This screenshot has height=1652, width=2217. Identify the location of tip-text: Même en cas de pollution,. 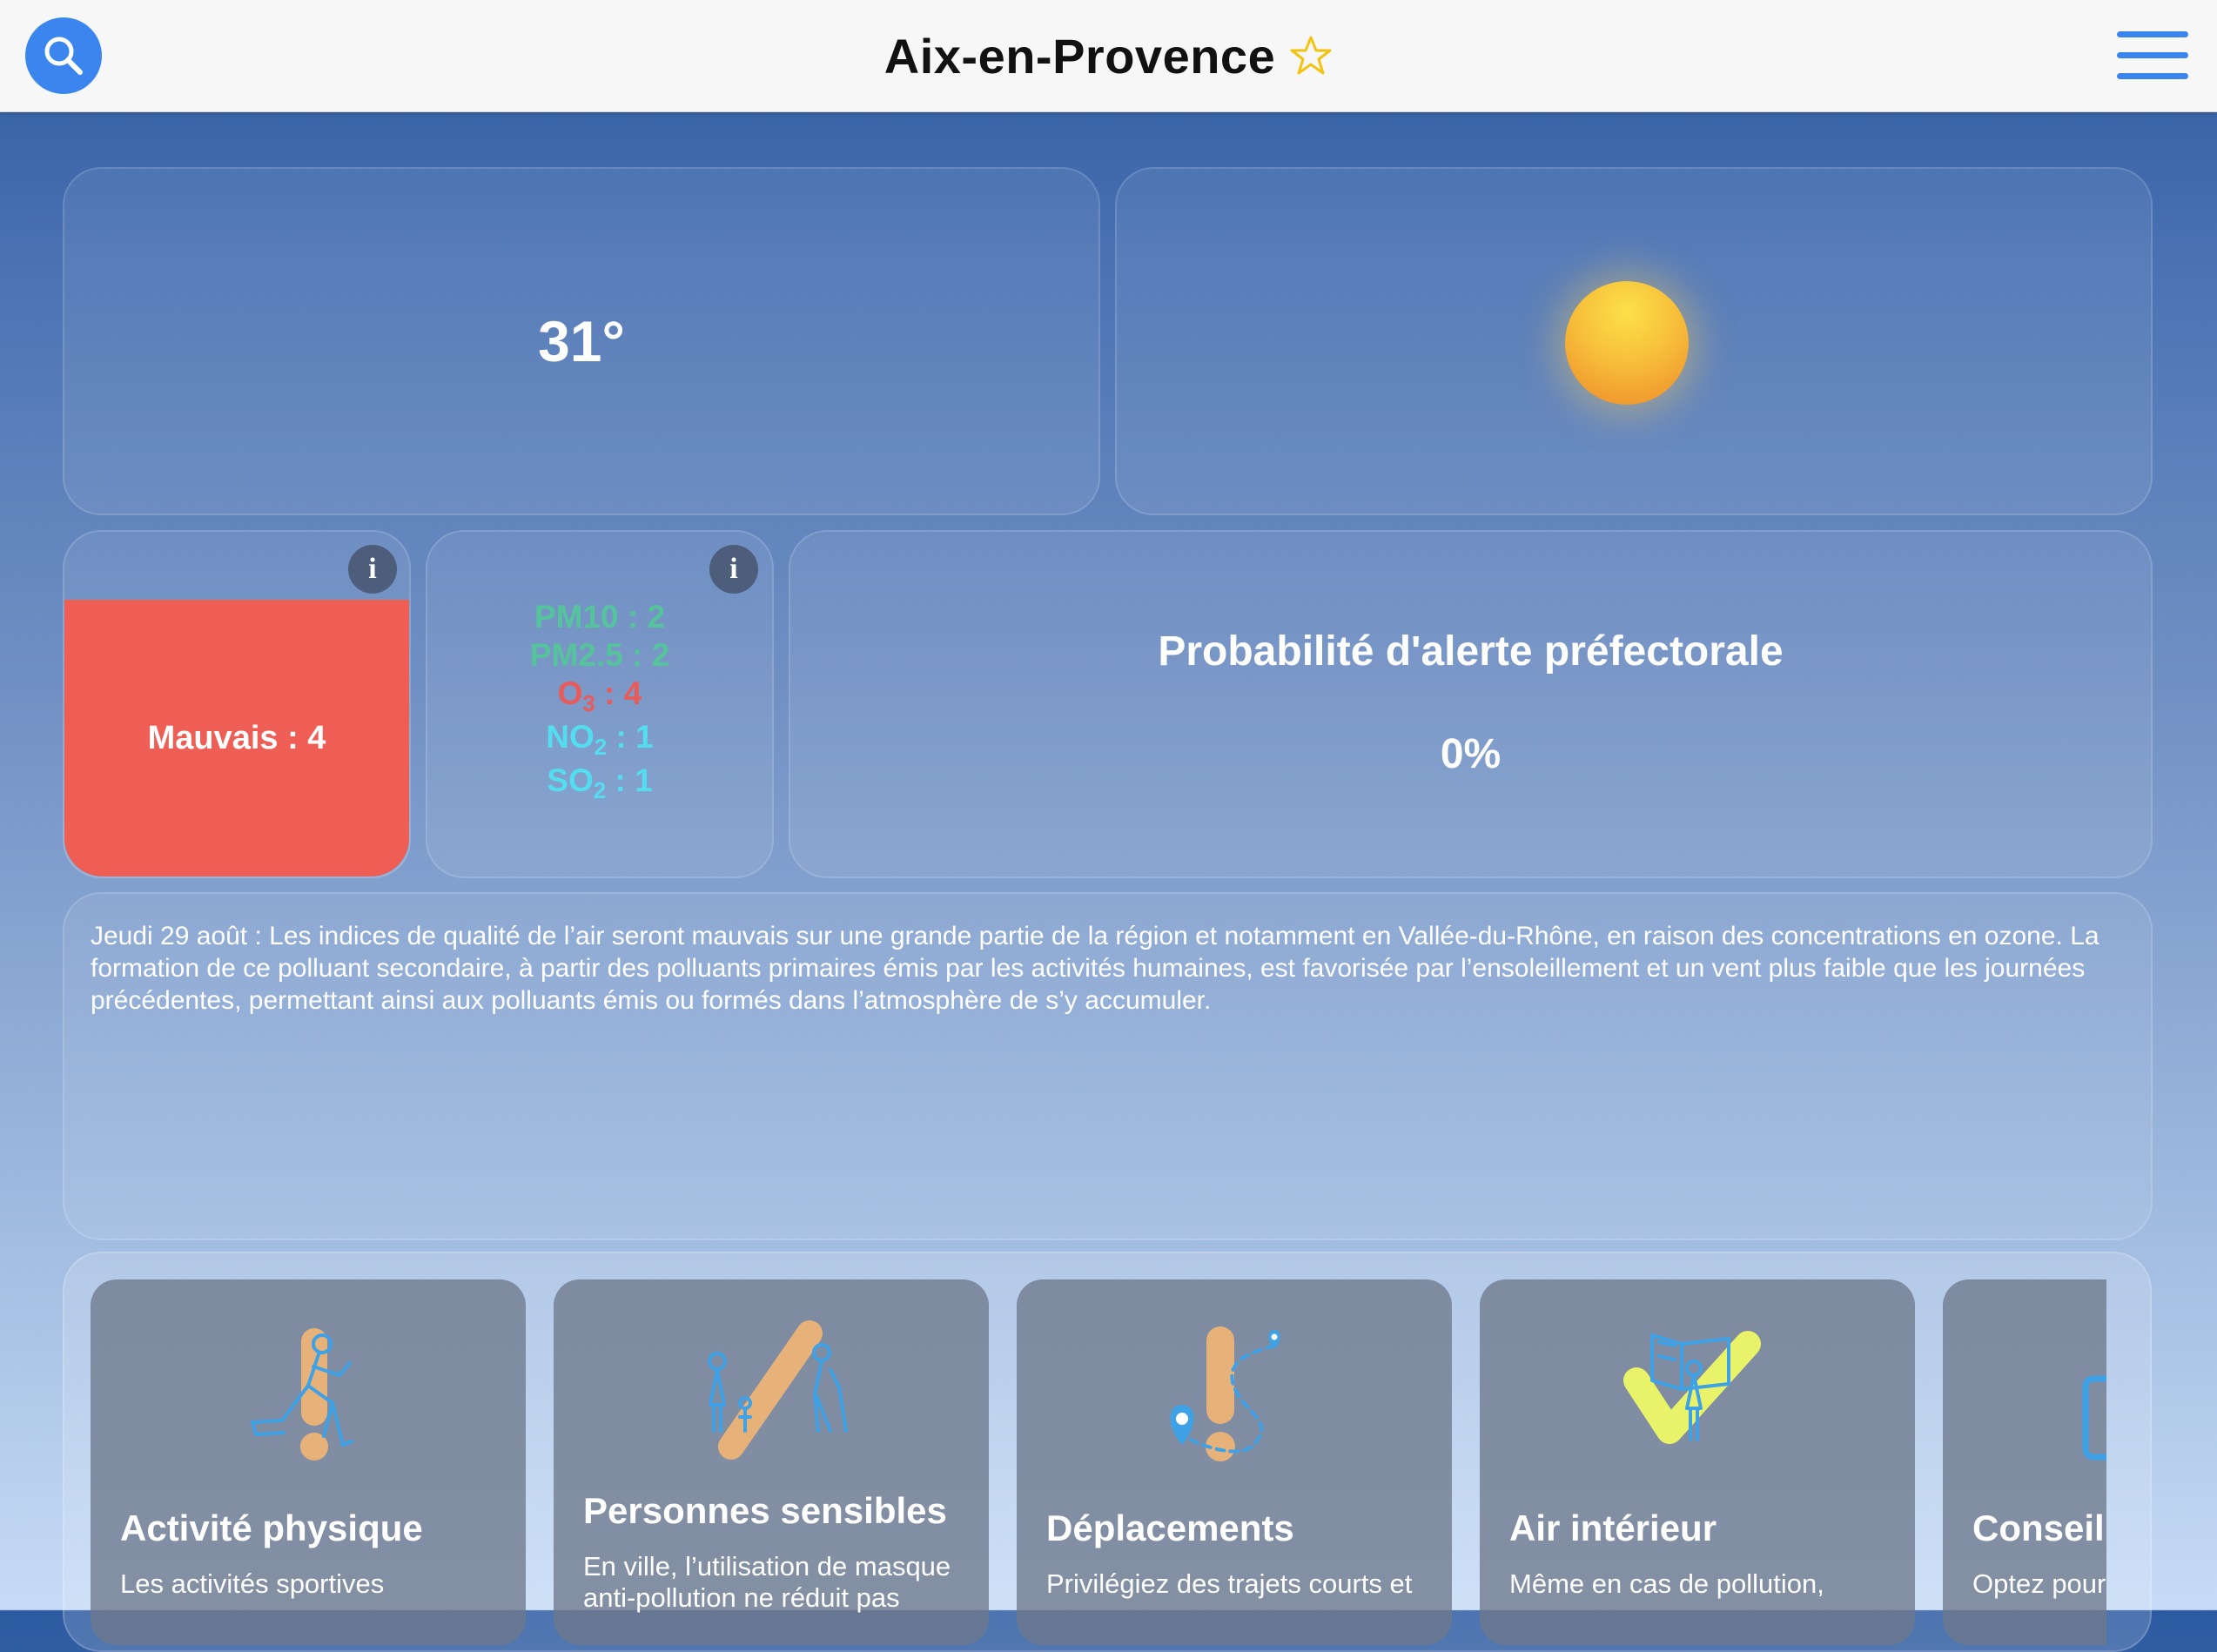
(1666, 1584).